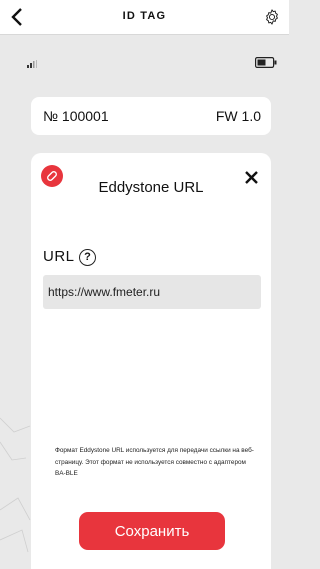 Image resolution: width=320 pixels, height=569 pixels. I want to click on device-card: № 100001 FW 1.0, so click(151, 116).